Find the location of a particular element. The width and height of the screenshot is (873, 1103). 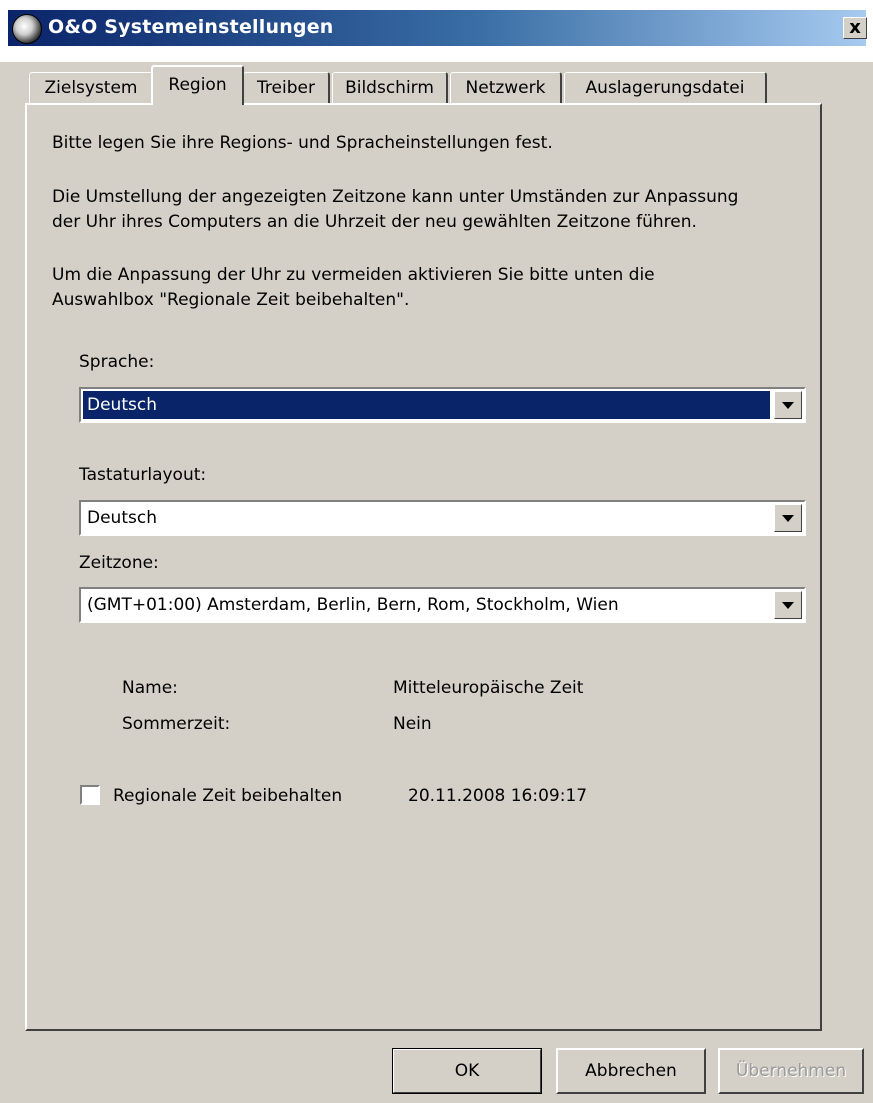

timezone-label: Zeitzone: is located at coordinates (119, 563).